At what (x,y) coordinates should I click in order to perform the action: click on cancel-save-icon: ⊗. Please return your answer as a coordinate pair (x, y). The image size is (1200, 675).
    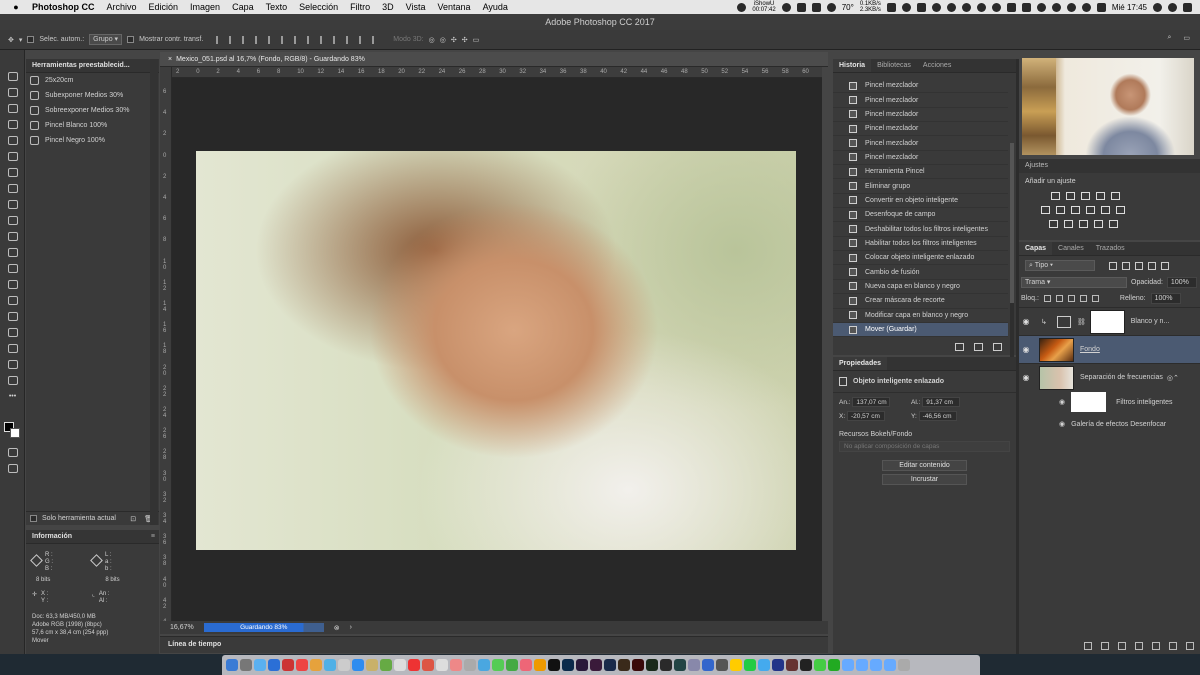
    Looking at the image, I should click on (337, 628).